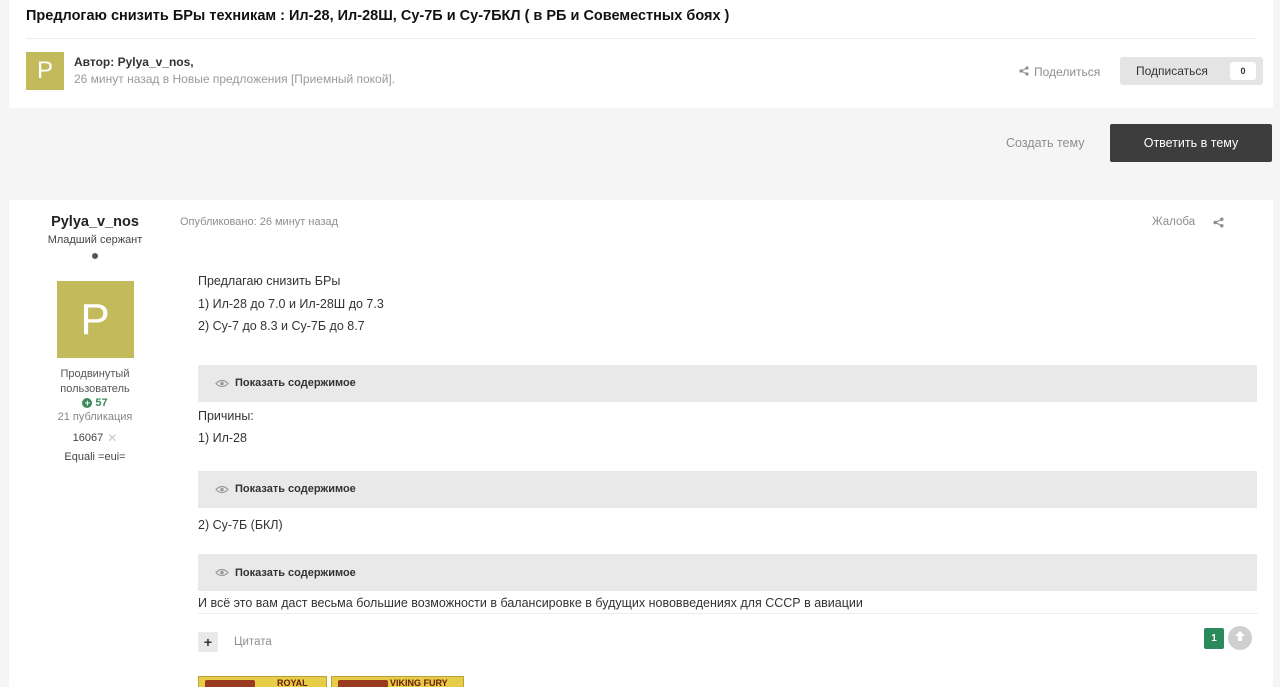  I want to click on author-avatar: P, so click(45, 71).